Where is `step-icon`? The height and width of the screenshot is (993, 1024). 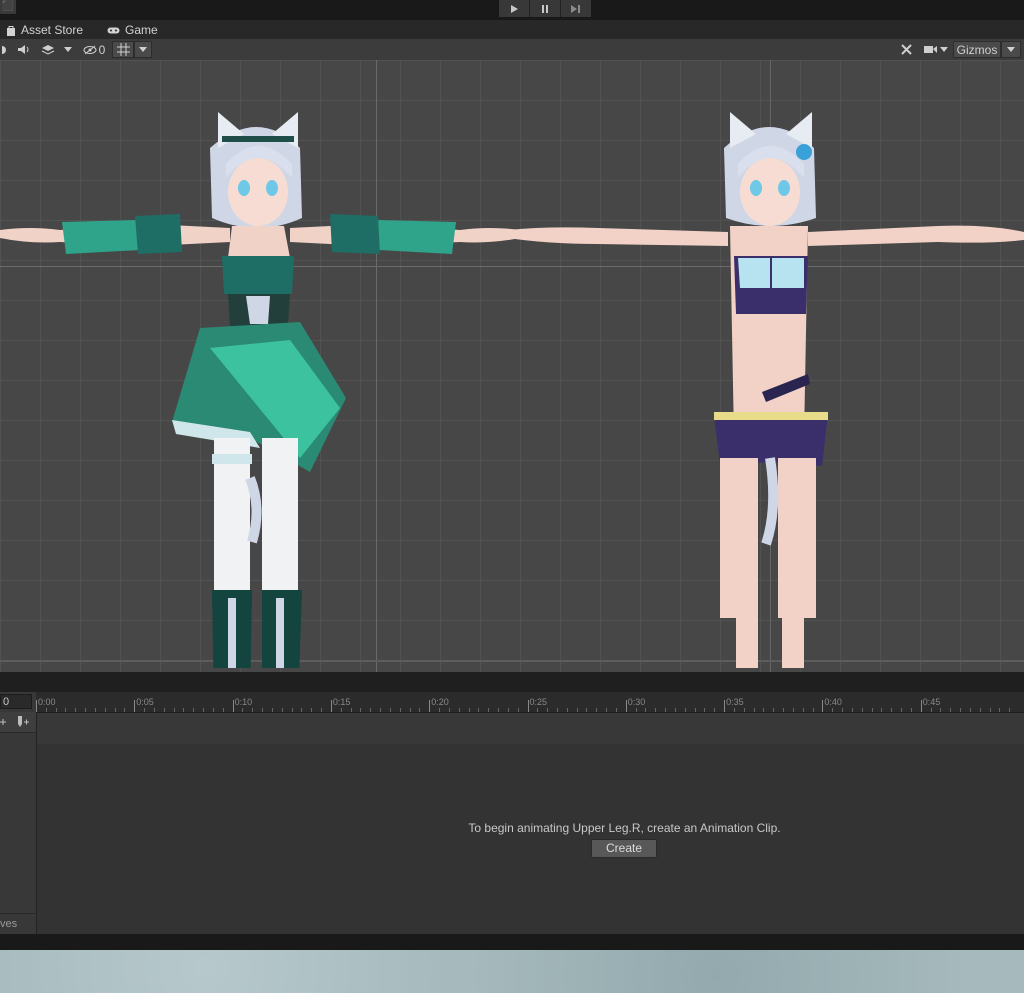 step-icon is located at coordinates (575, 8).